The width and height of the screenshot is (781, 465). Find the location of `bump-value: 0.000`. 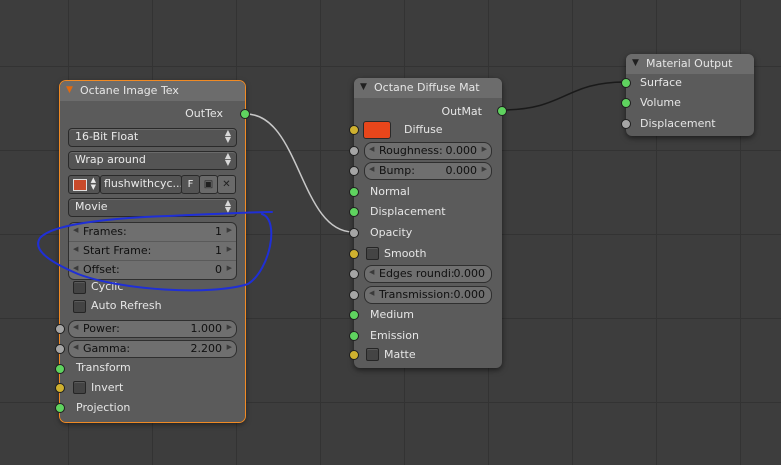

bump-value: 0.000 is located at coordinates (461, 170).